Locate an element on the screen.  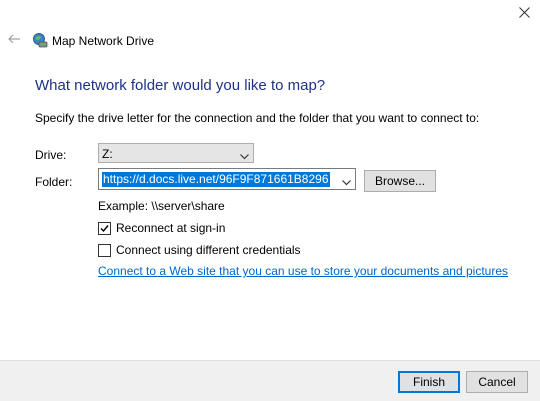
example-text: Example: \\server\share is located at coordinates (161, 206).